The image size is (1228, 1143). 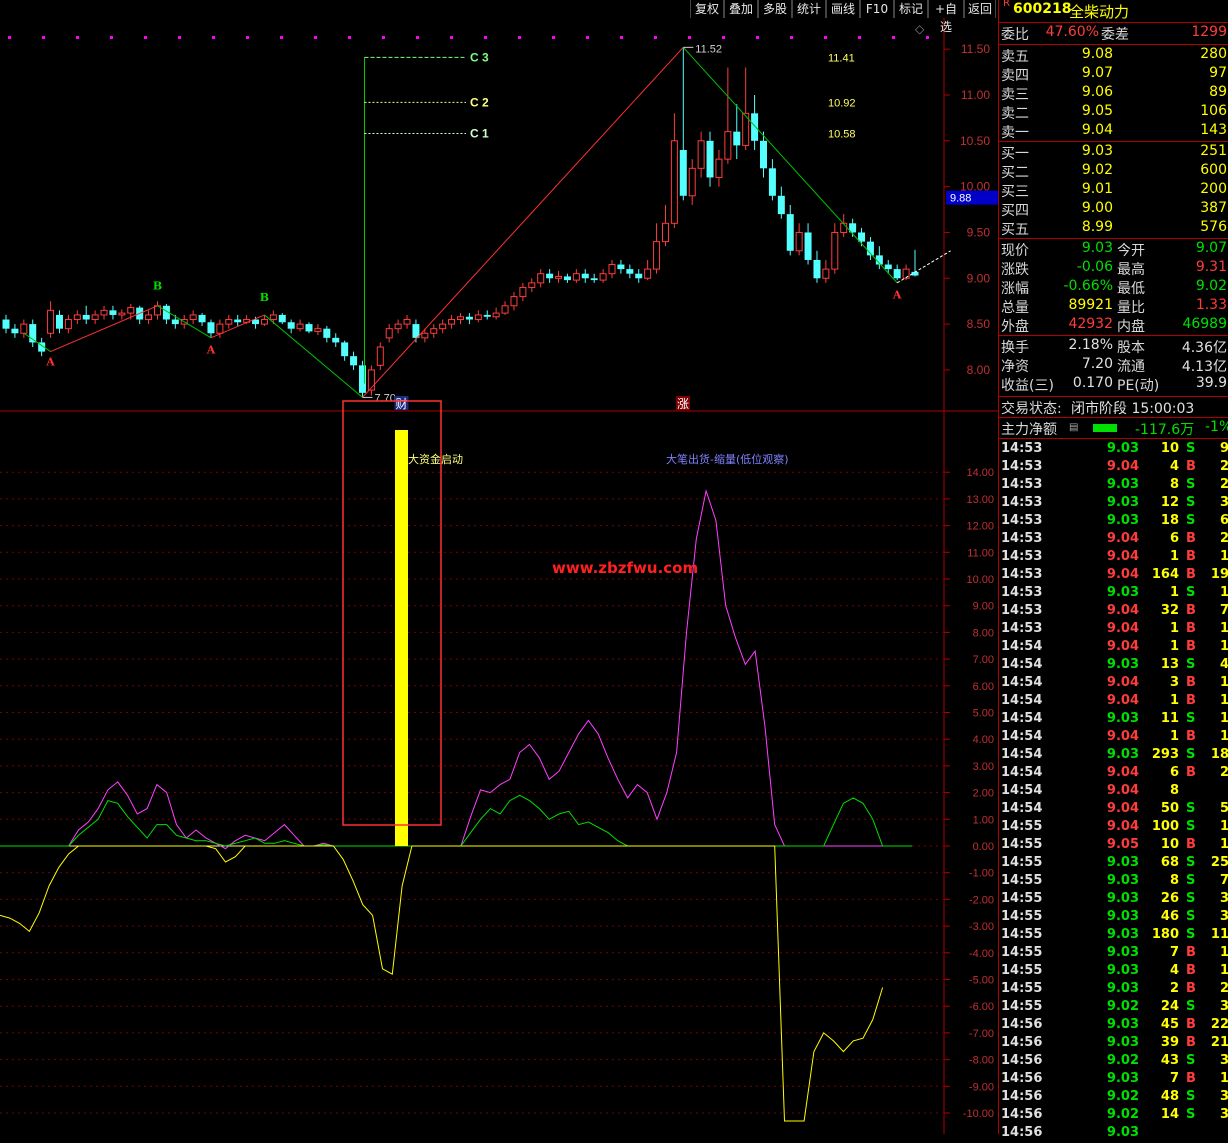 I want to click on tick-volume: 11, so click(x=1169, y=718).